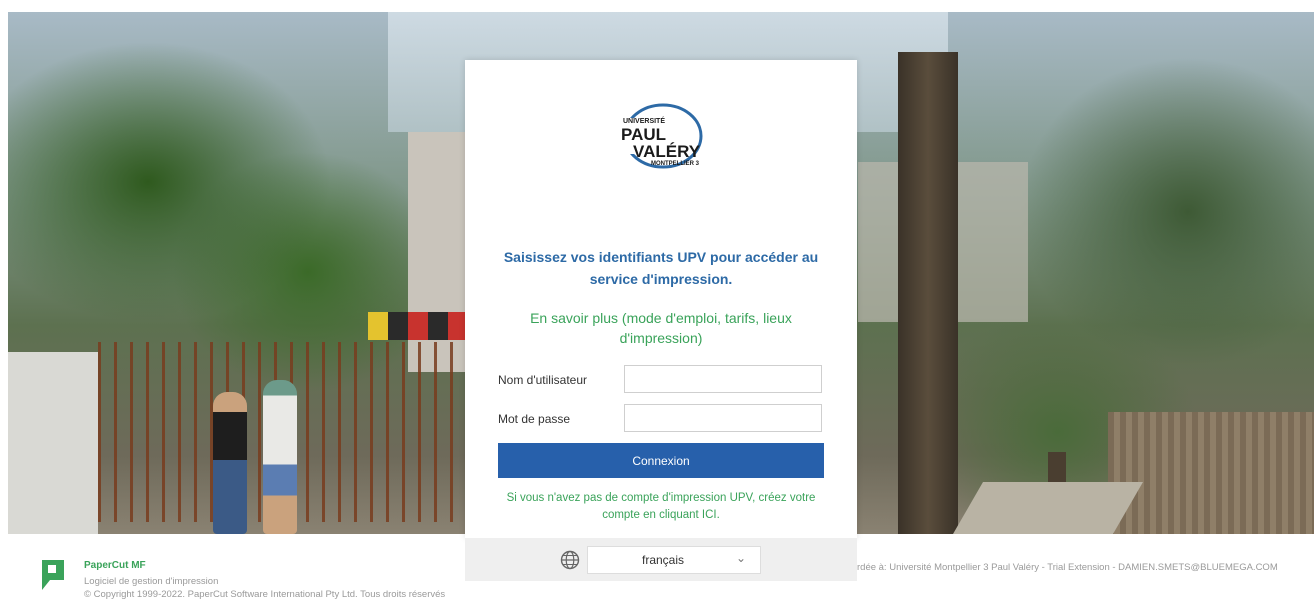  I want to click on language-bar: français ⌄, so click(661, 559).